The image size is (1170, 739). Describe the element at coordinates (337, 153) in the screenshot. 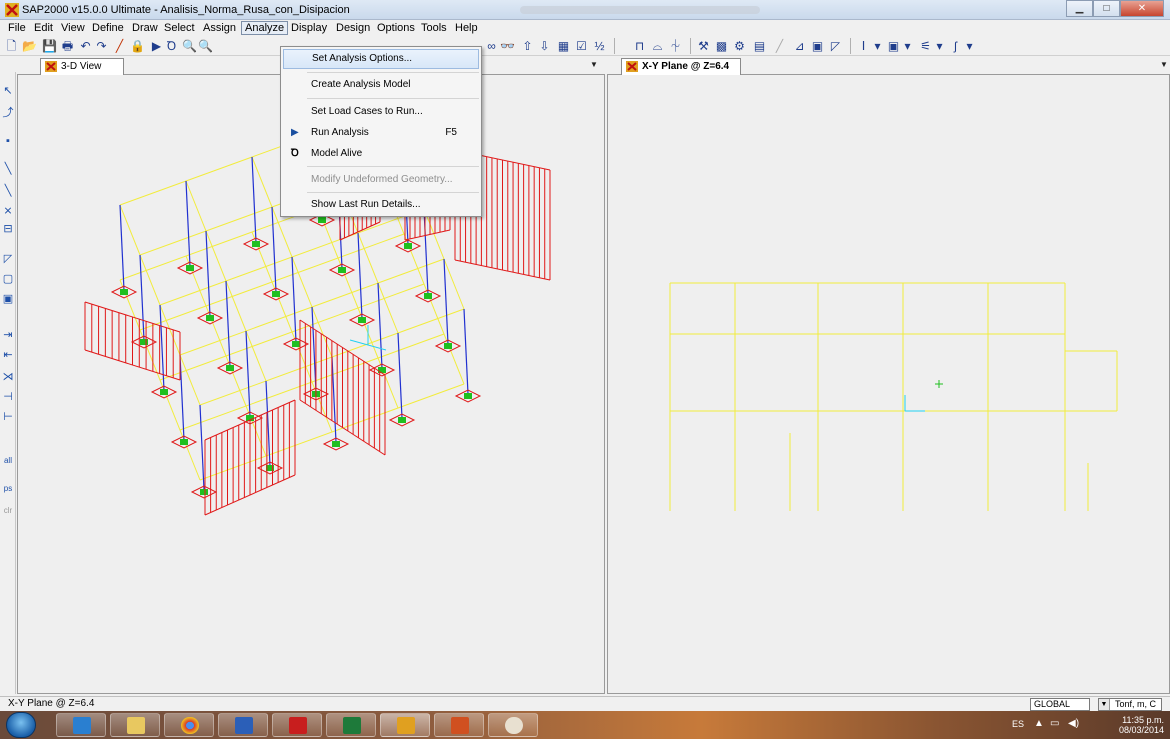

I see `menu-item-label: Model Alive` at that location.